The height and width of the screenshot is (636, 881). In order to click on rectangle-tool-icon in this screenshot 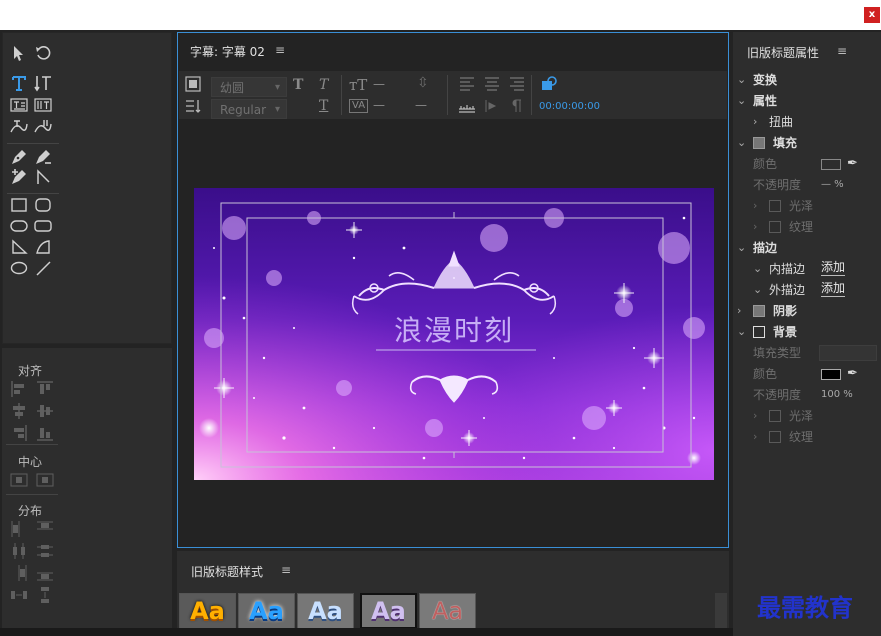, I will do `click(19, 205)`.